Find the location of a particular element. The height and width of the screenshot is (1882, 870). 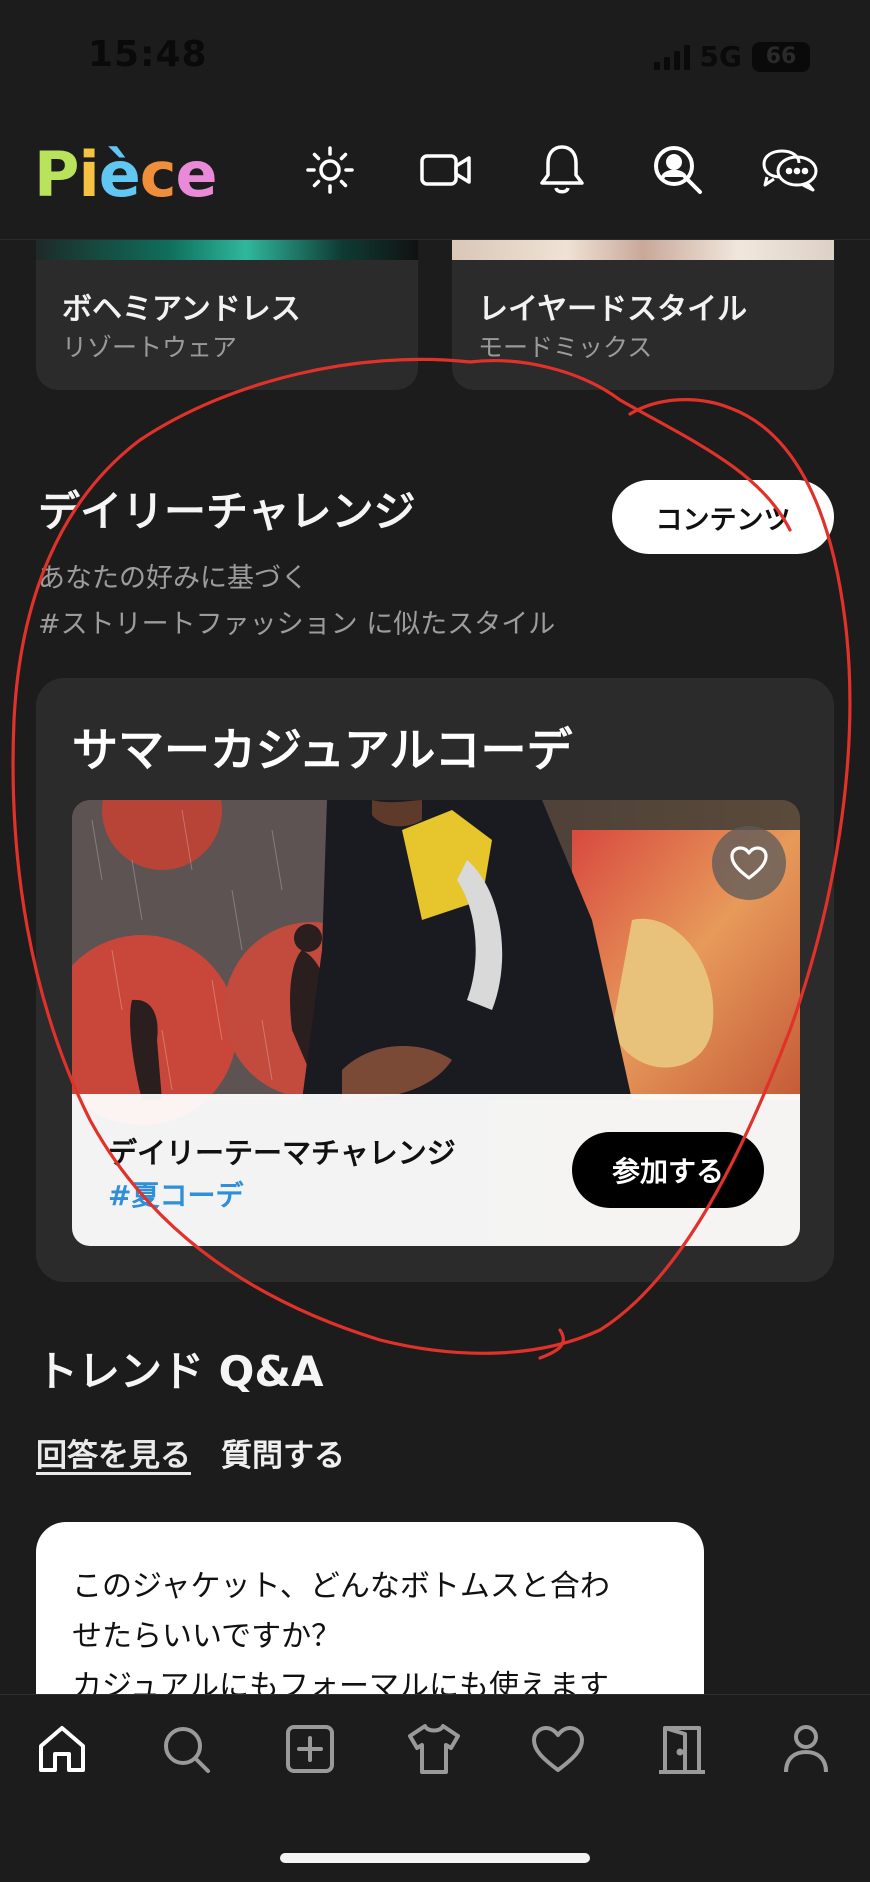

recommendation-reason: あなたの好みに基づく is located at coordinates (173, 578).